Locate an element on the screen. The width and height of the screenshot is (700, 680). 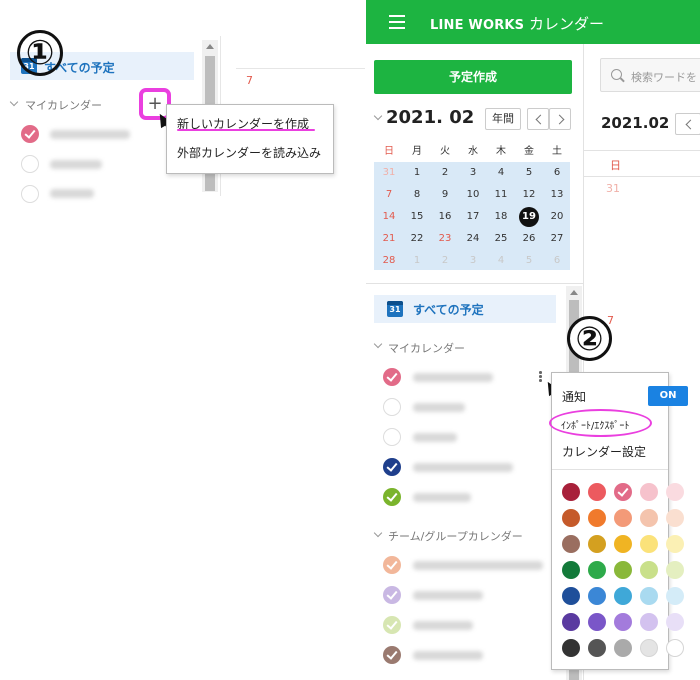
calendar-day: 20 is located at coordinates (557, 217).